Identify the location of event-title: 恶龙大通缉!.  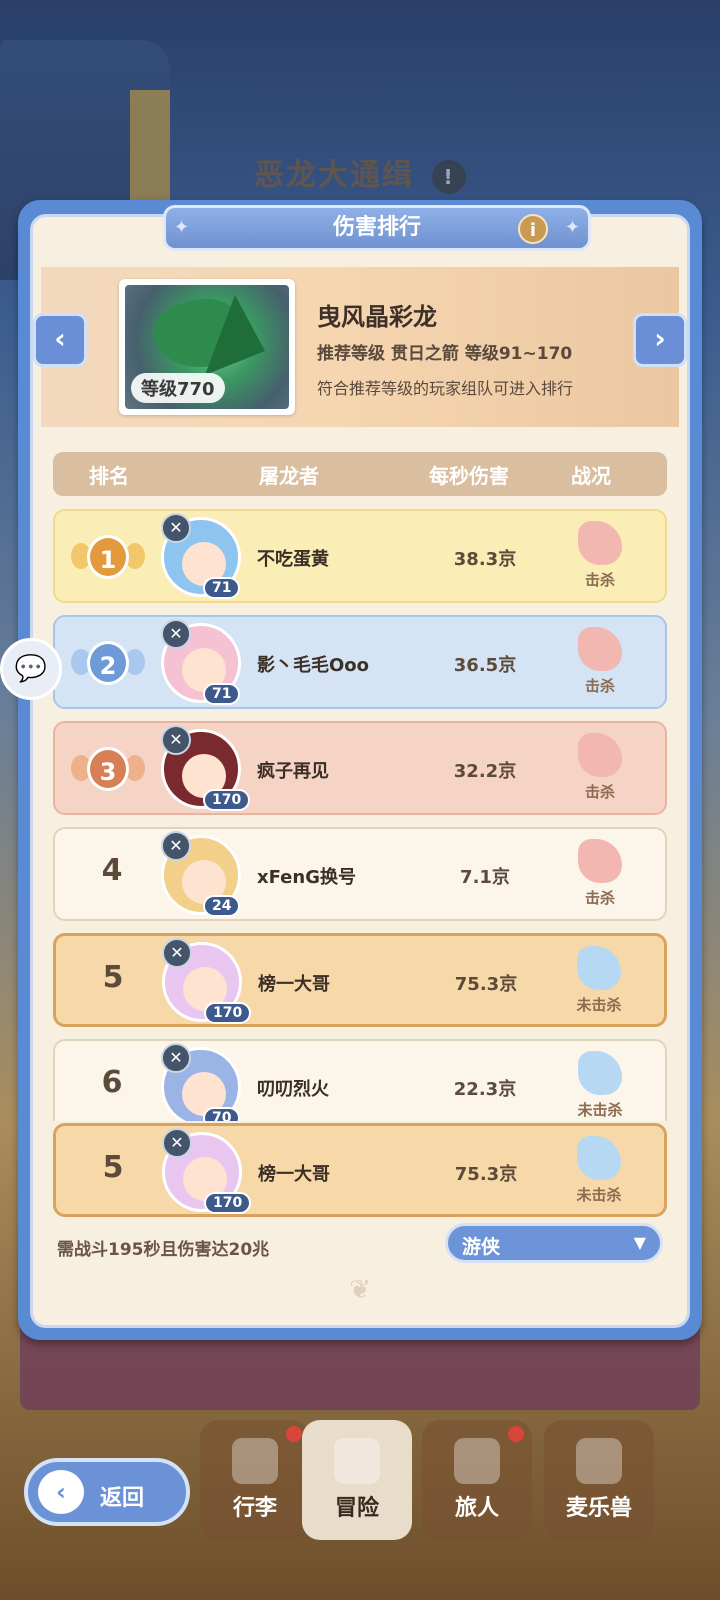
(360, 172).